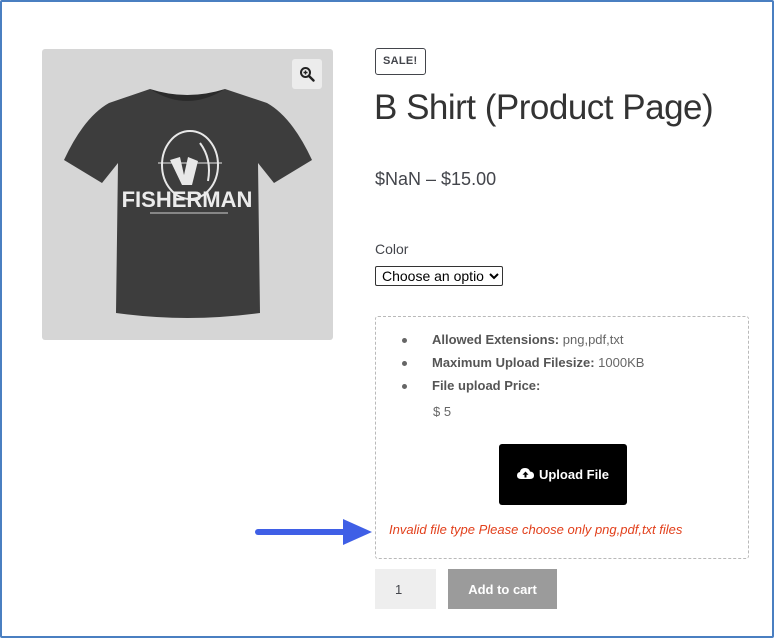 This screenshot has width=774, height=638. Describe the element at coordinates (392, 249) in the screenshot. I see `color-label: Color` at that location.